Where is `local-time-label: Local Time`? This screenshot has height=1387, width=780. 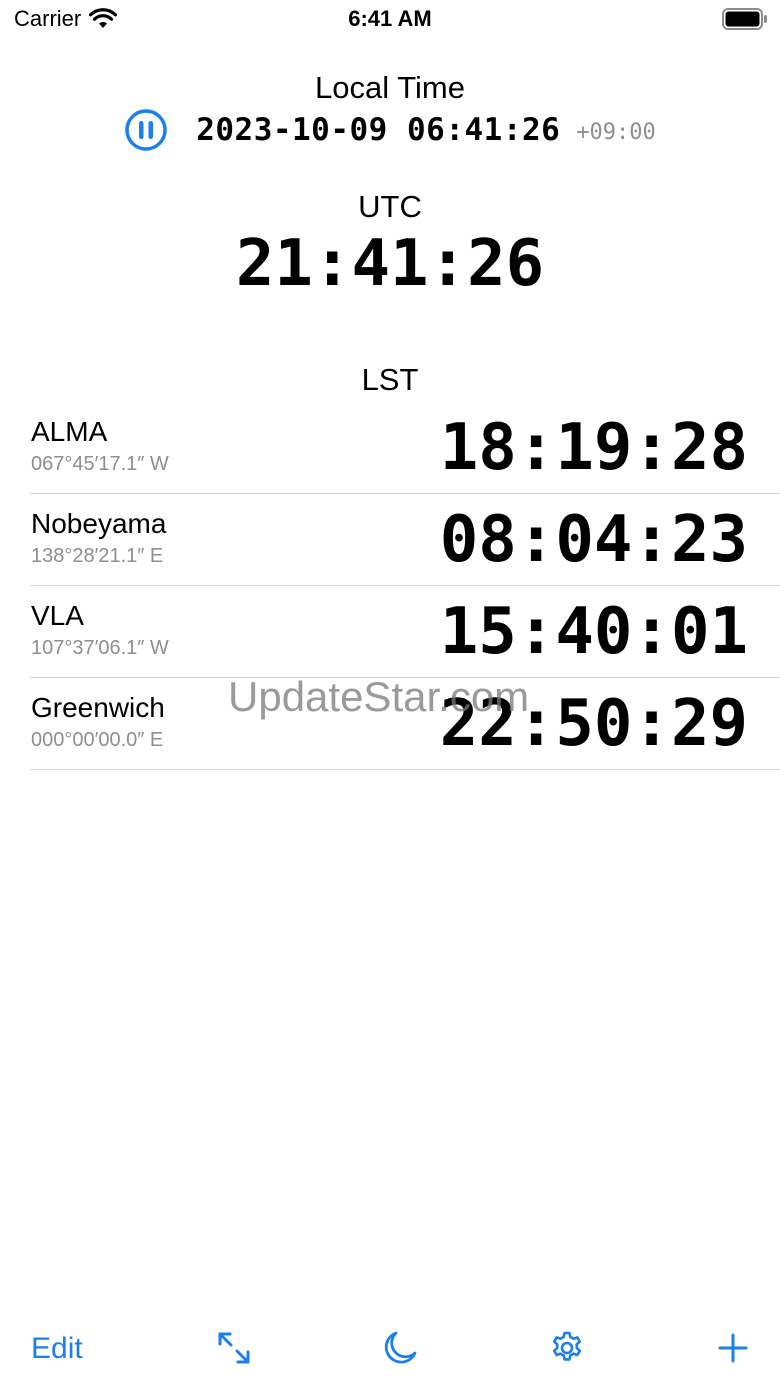
local-time-label: Local Time is located at coordinates (390, 87).